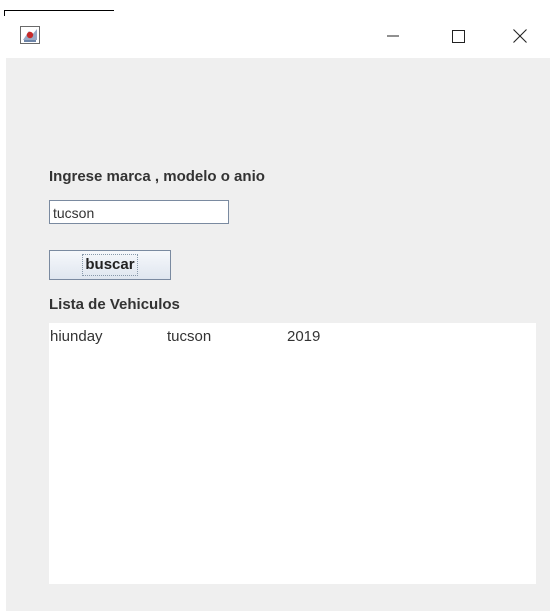  Describe the element at coordinates (275, 8) in the screenshot. I see `desktop-background` at that location.